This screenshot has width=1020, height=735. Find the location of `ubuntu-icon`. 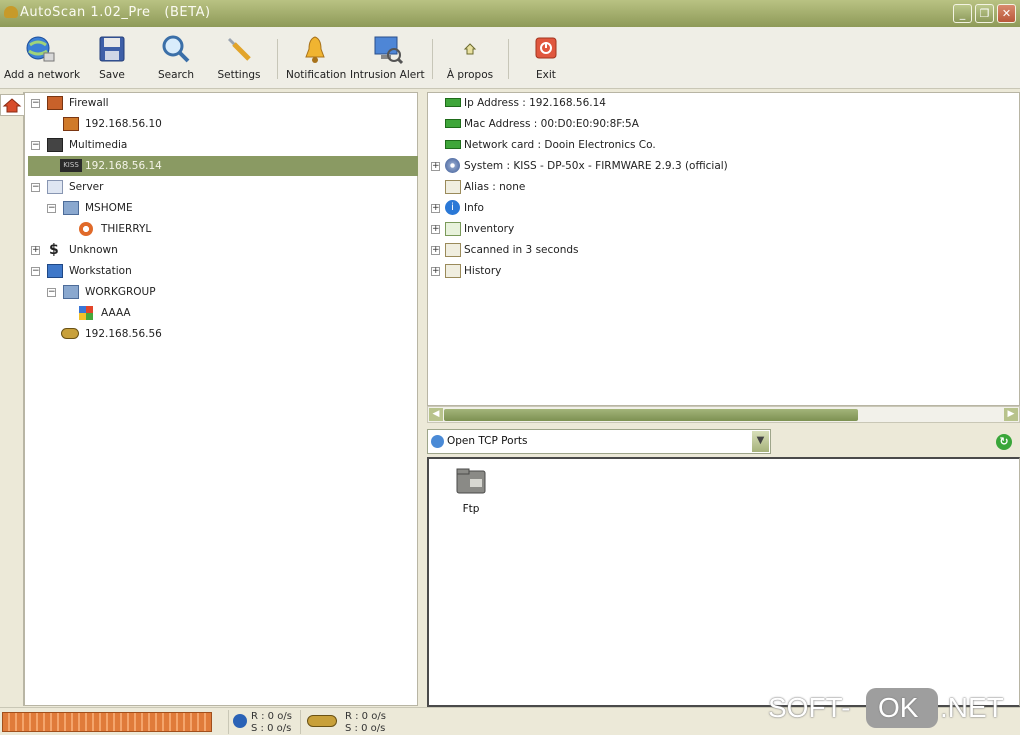

ubuntu-icon is located at coordinates (86, 229).